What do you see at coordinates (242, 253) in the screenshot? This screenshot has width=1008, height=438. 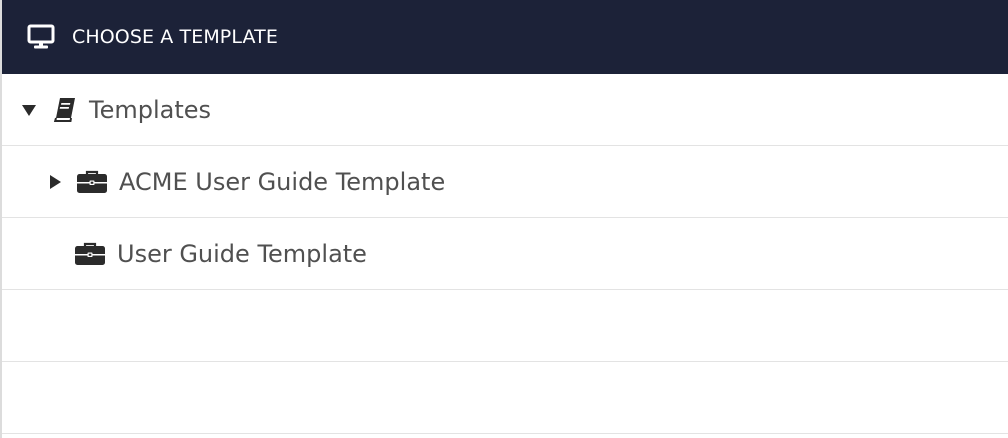 I see `tree-node-label: User Guide Template` at bounding box center [242, 253].